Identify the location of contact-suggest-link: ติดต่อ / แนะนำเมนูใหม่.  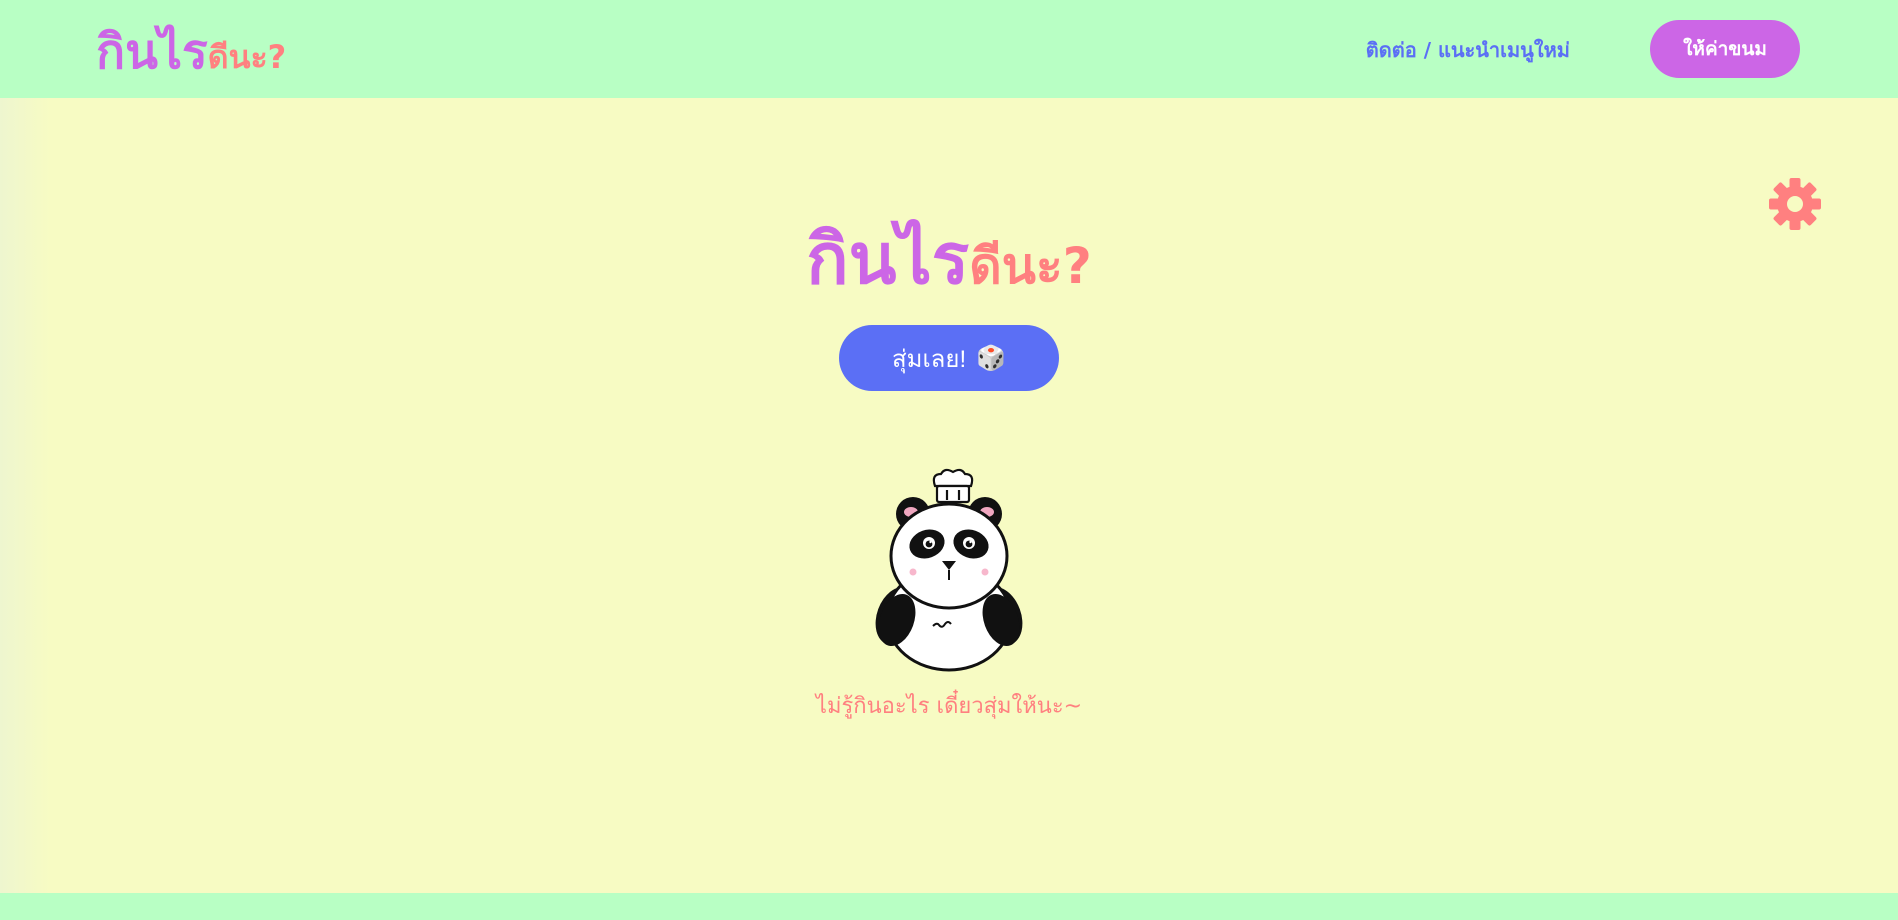
(1468, 50).